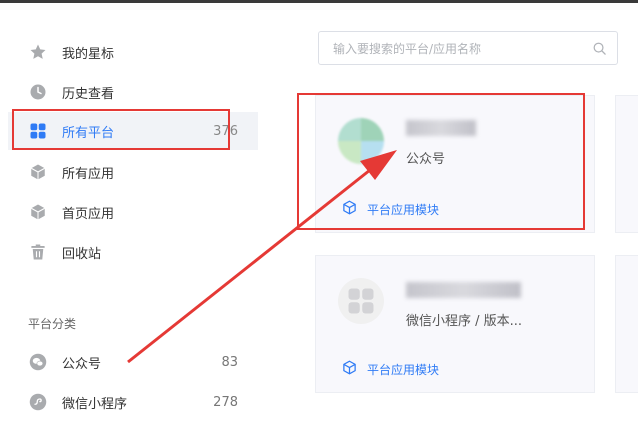 The height and width of the screenshot is (421, 638). I want to click on sidebar-item-history: 历史查看, so click(133, 92).